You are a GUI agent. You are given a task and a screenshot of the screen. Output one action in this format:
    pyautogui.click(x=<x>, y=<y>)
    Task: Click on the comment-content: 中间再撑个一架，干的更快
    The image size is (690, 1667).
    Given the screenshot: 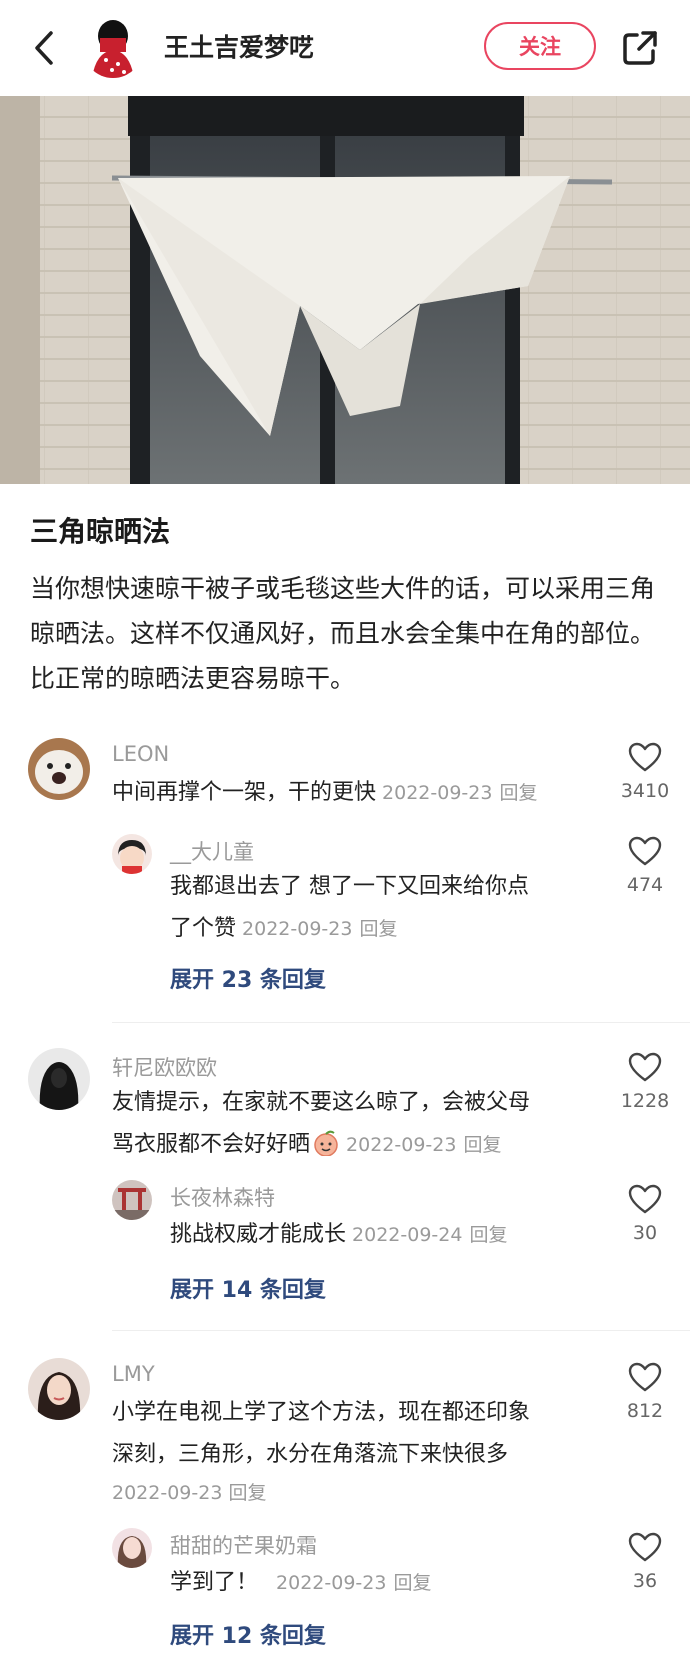 What is the action you would take?
    pyautogui.click(x=244, y=792)
    